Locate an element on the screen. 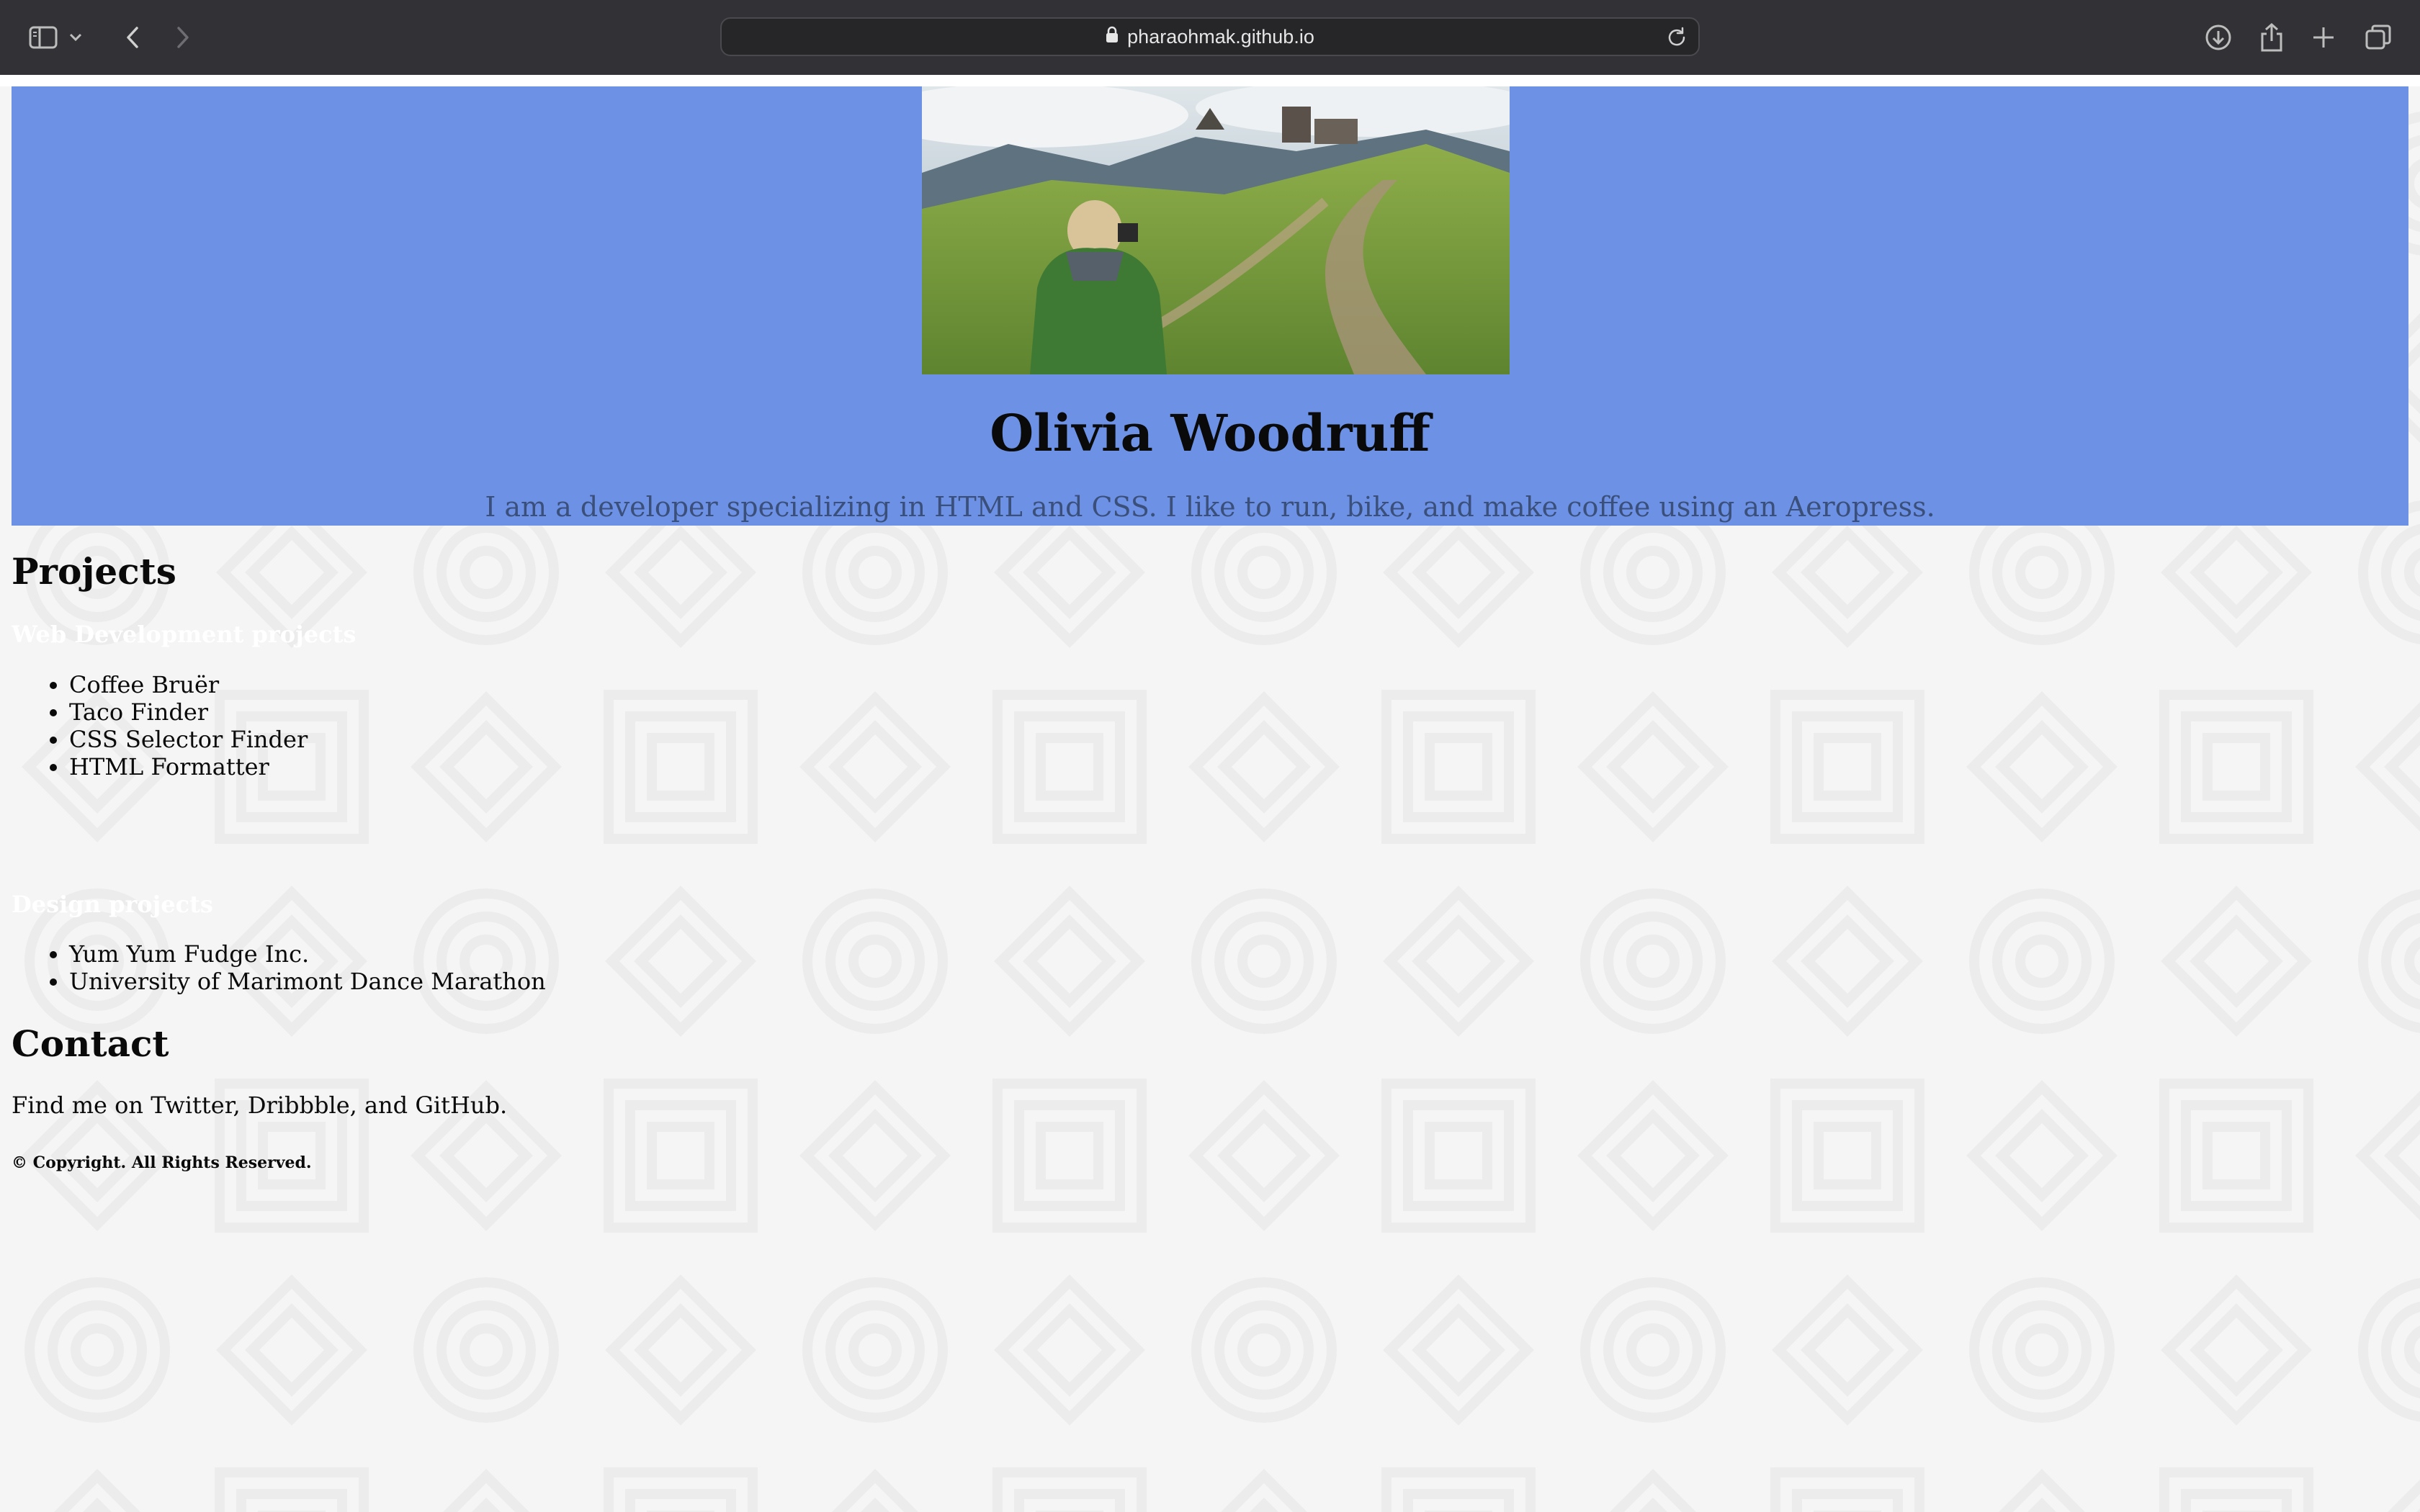  projects-heading: Projects is located at coordinates (94, 571).